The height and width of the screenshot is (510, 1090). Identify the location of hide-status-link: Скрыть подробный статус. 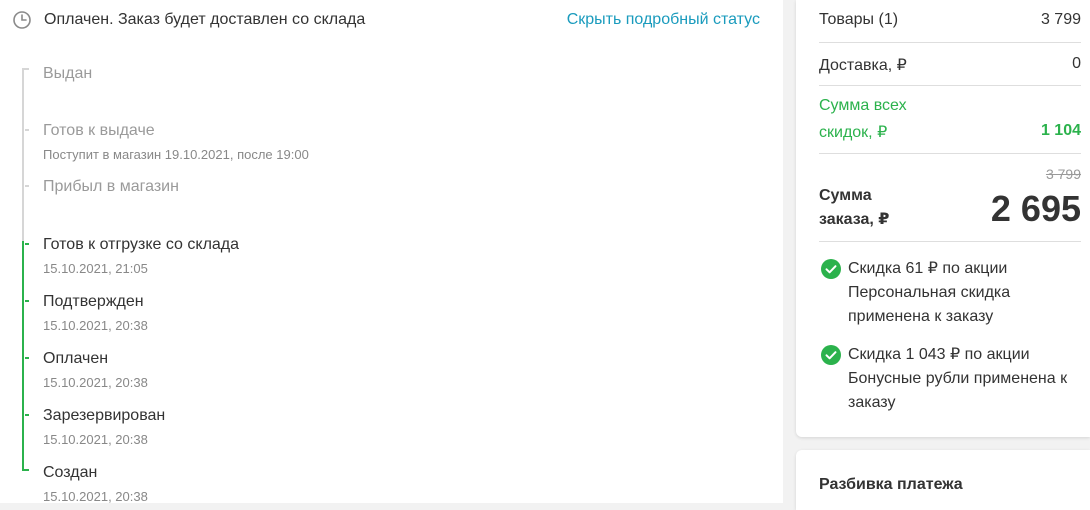
(663, 20).